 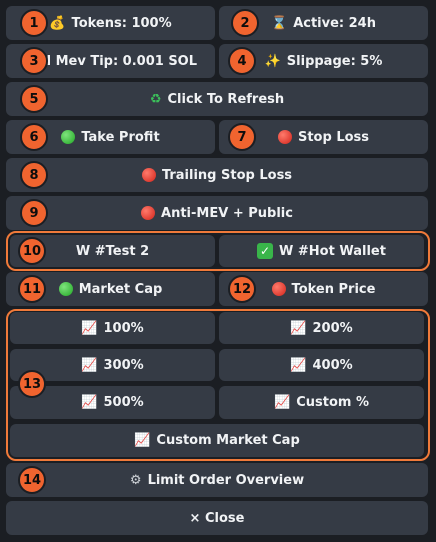 I want to click on pct-100-button: 📈 100%, so click(x=112, y=328).